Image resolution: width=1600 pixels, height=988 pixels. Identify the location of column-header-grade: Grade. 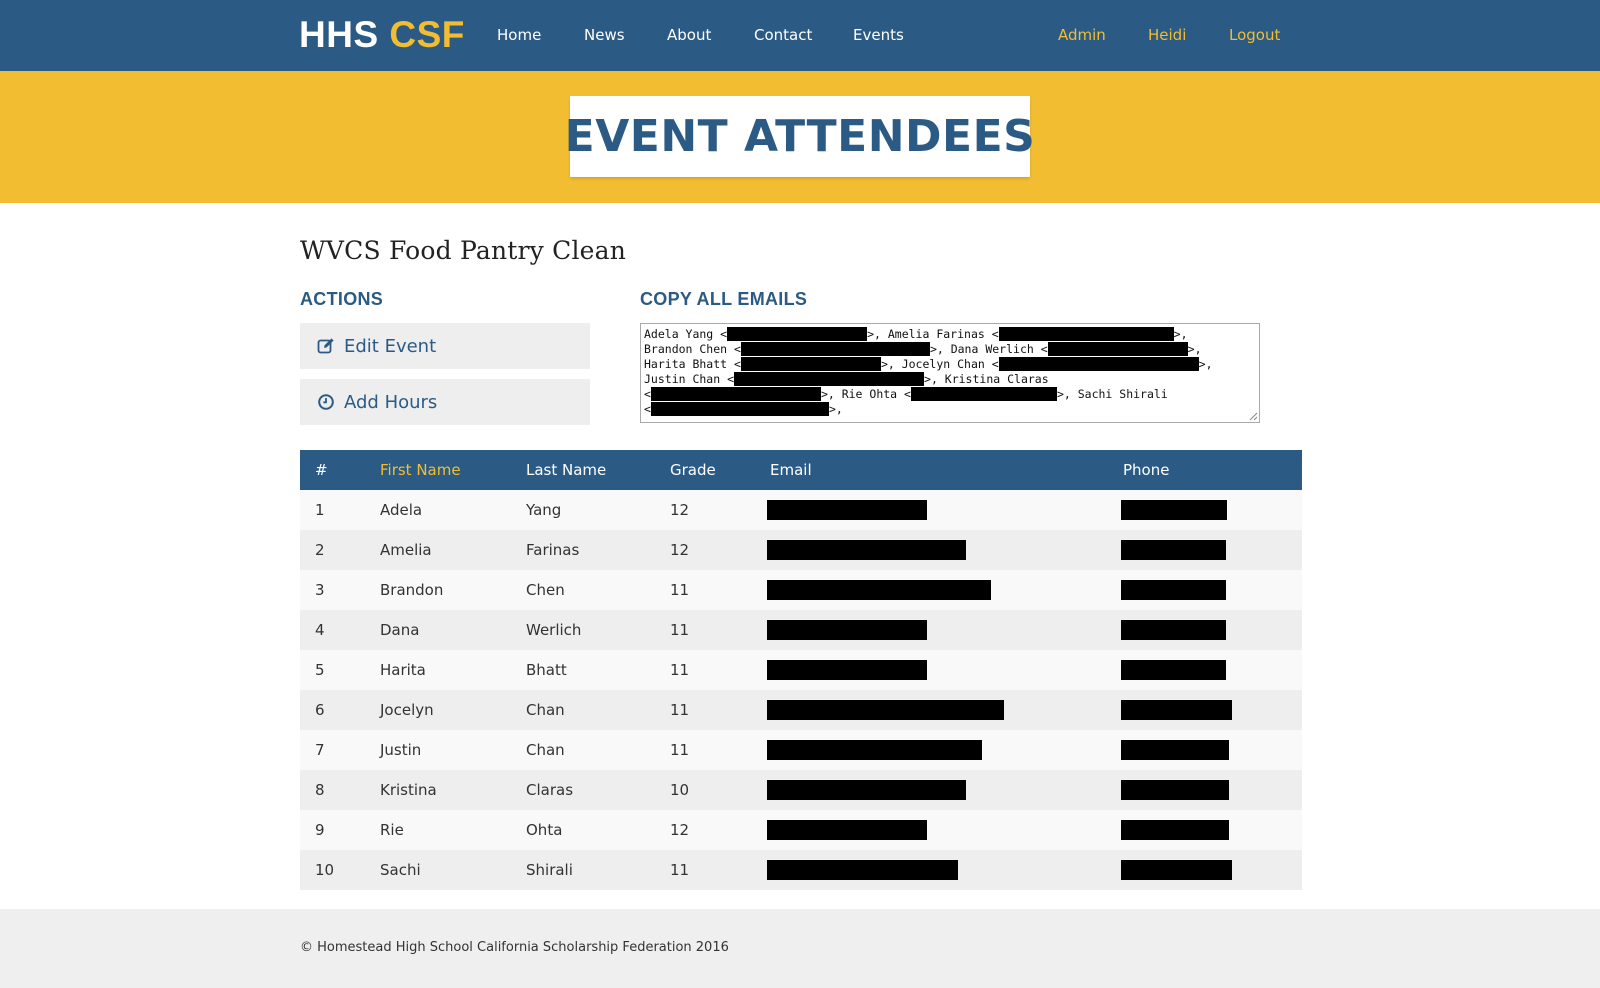
(693, 470).